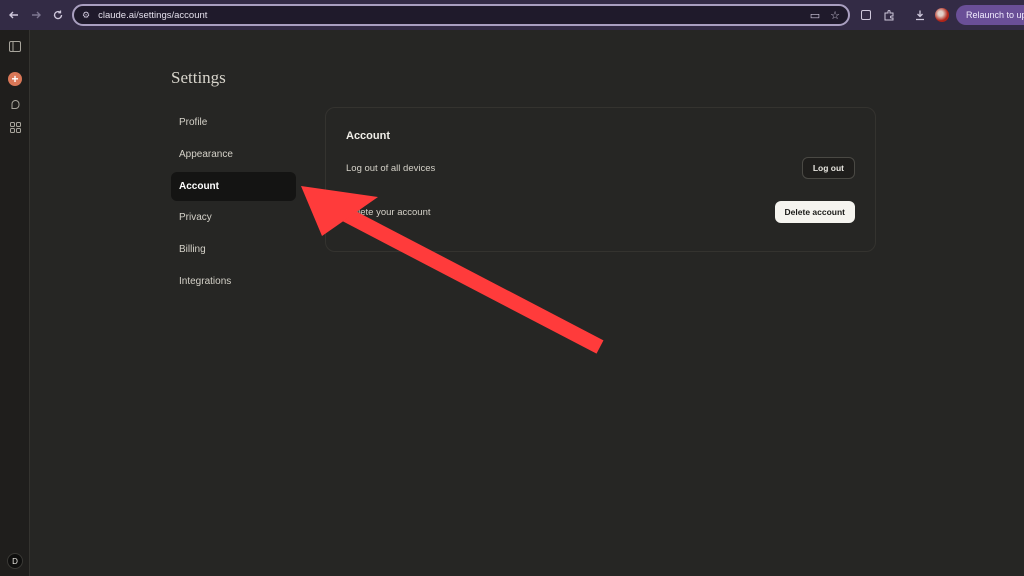 The image size is (1024, 576). Describe the element at coordinates (461, 15) in the screenshot. I see `address-bar: ⚙ claude.ai/settings/account ▭ ☆` at that location.